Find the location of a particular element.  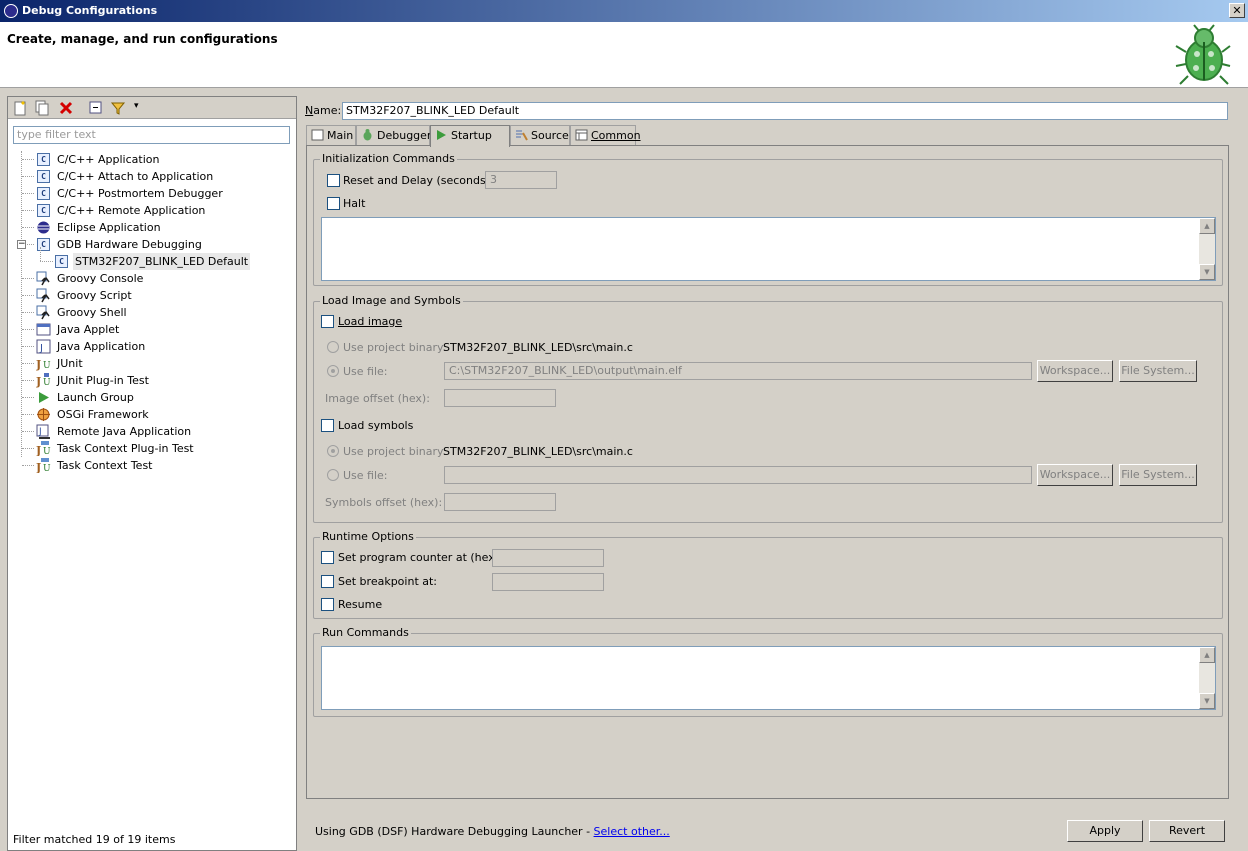

tree-item-label: Java Application is located at coordinates (101, 346).